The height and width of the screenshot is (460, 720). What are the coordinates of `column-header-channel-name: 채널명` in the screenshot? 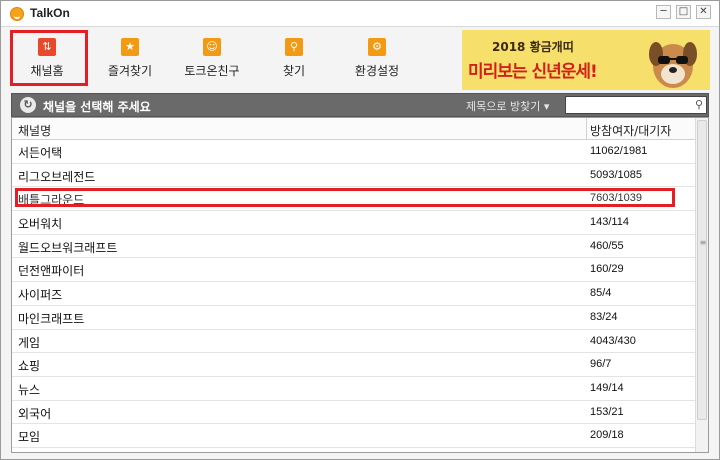 It's located at (34, 130).